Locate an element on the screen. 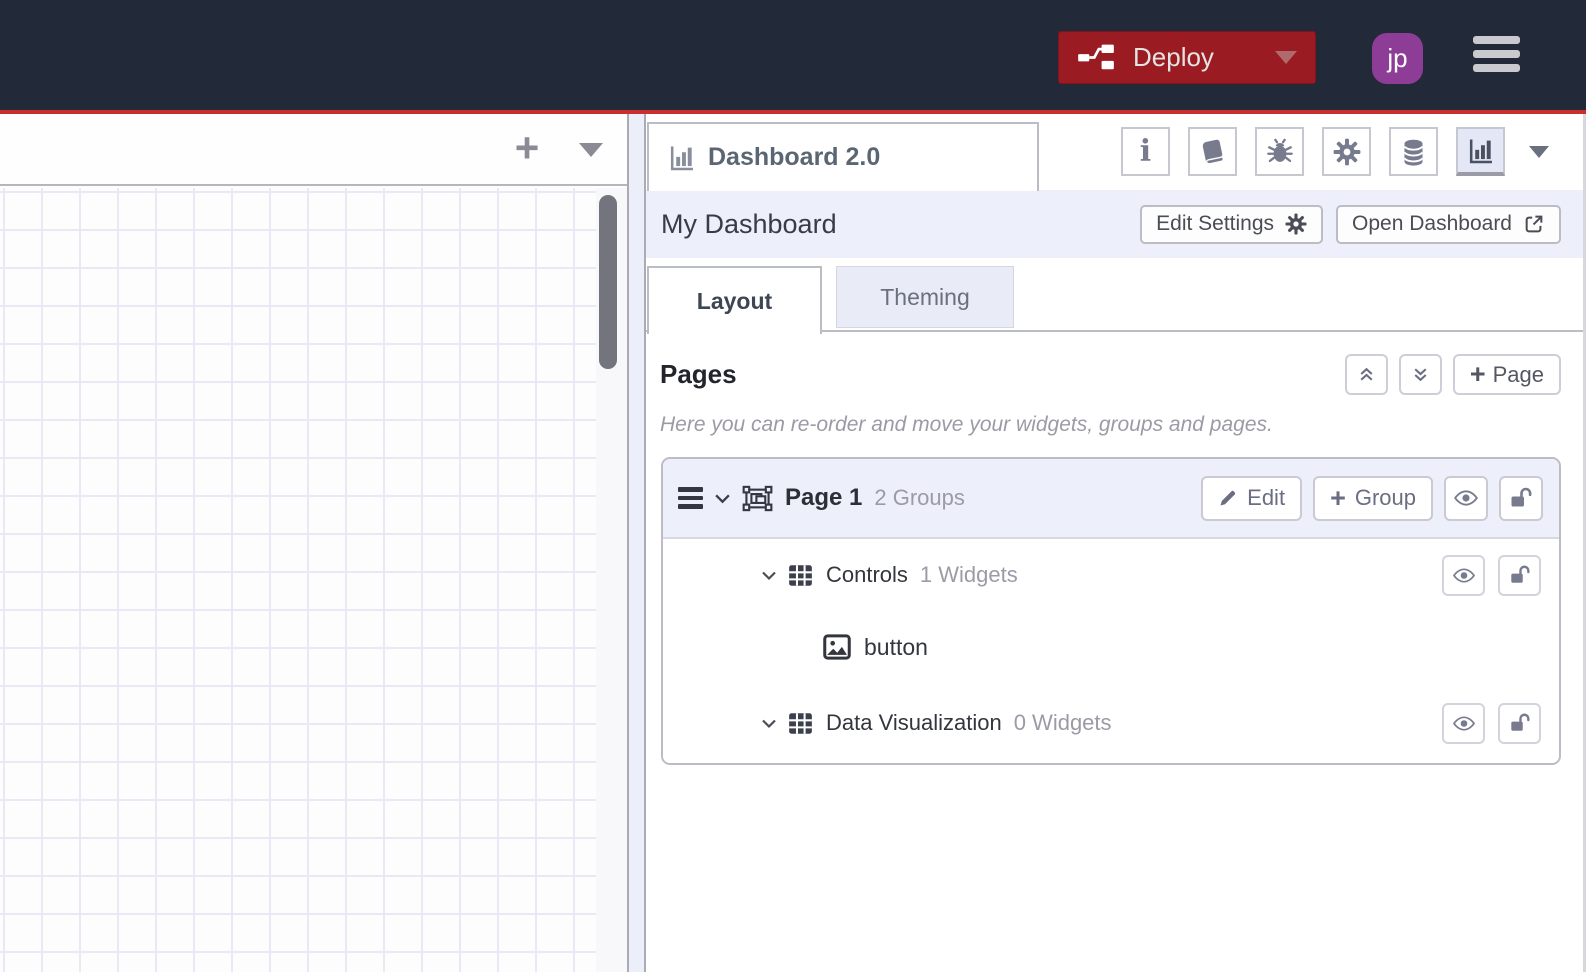  sidebar-header: Dashboard 2.0 i is located at coordinates (1114, 152).